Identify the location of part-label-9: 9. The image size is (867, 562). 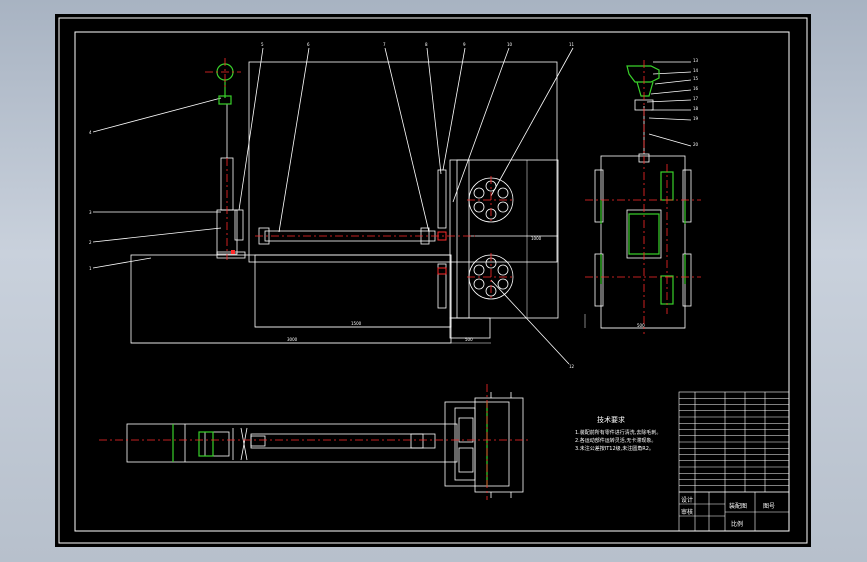
(464, 44).